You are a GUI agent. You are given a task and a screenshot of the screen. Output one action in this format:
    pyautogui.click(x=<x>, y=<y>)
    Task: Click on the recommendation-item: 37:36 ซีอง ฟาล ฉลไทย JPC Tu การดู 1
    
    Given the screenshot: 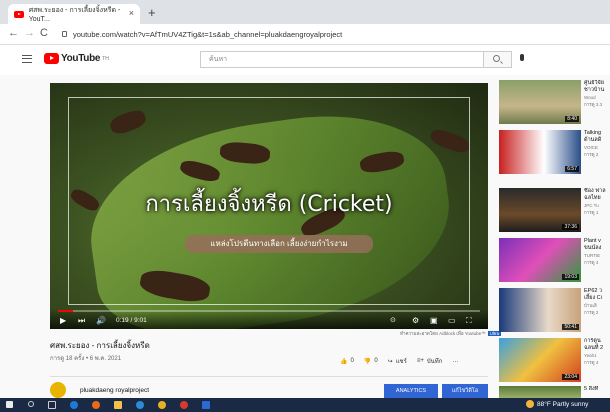 What is the action you would take?
    pyautogui.click(x=554, y=211)
    